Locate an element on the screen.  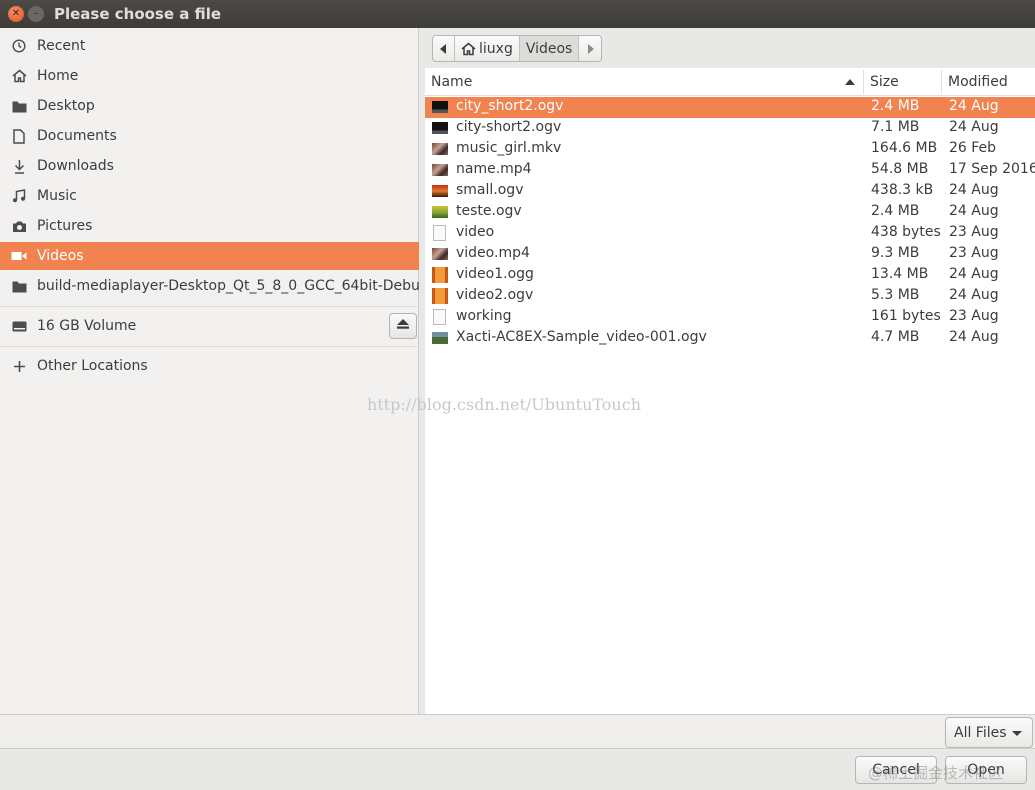
path-back-button is located at coordinates (444, 48).